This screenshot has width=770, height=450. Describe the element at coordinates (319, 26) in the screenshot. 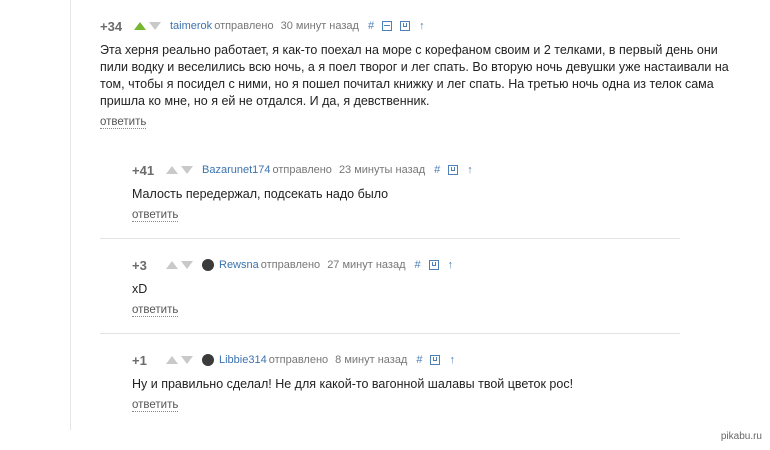

I see `comment-time: 30 минут назад` at that location.